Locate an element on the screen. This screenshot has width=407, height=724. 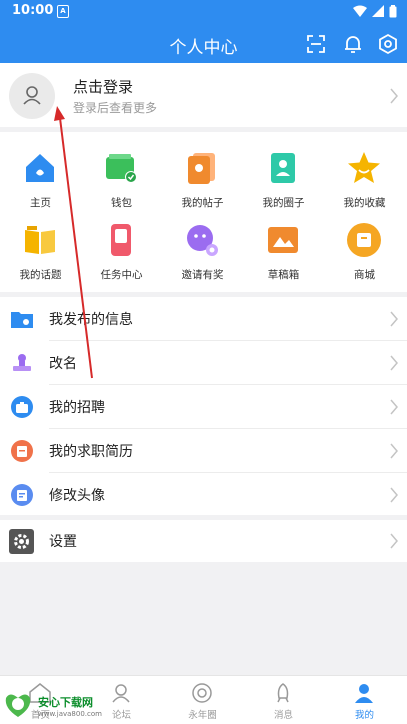
circle-tab-icon is located at coordinates (202, 693).